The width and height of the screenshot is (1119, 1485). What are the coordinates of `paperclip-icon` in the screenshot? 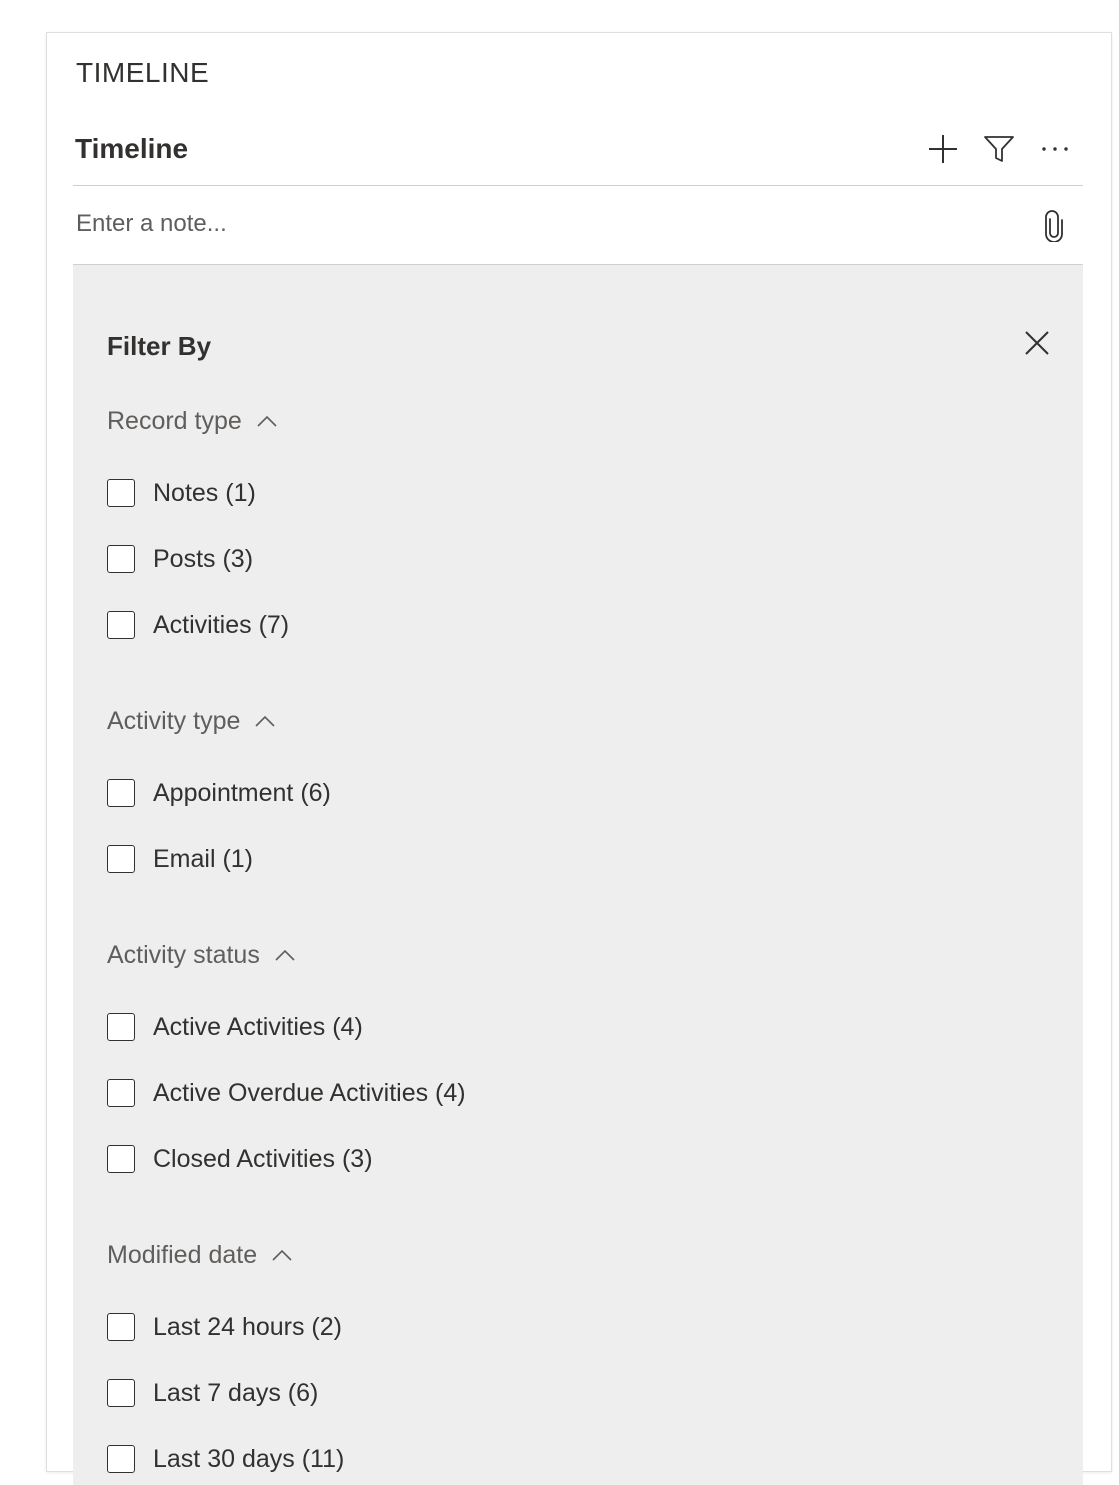 It's located at (1054, 226).